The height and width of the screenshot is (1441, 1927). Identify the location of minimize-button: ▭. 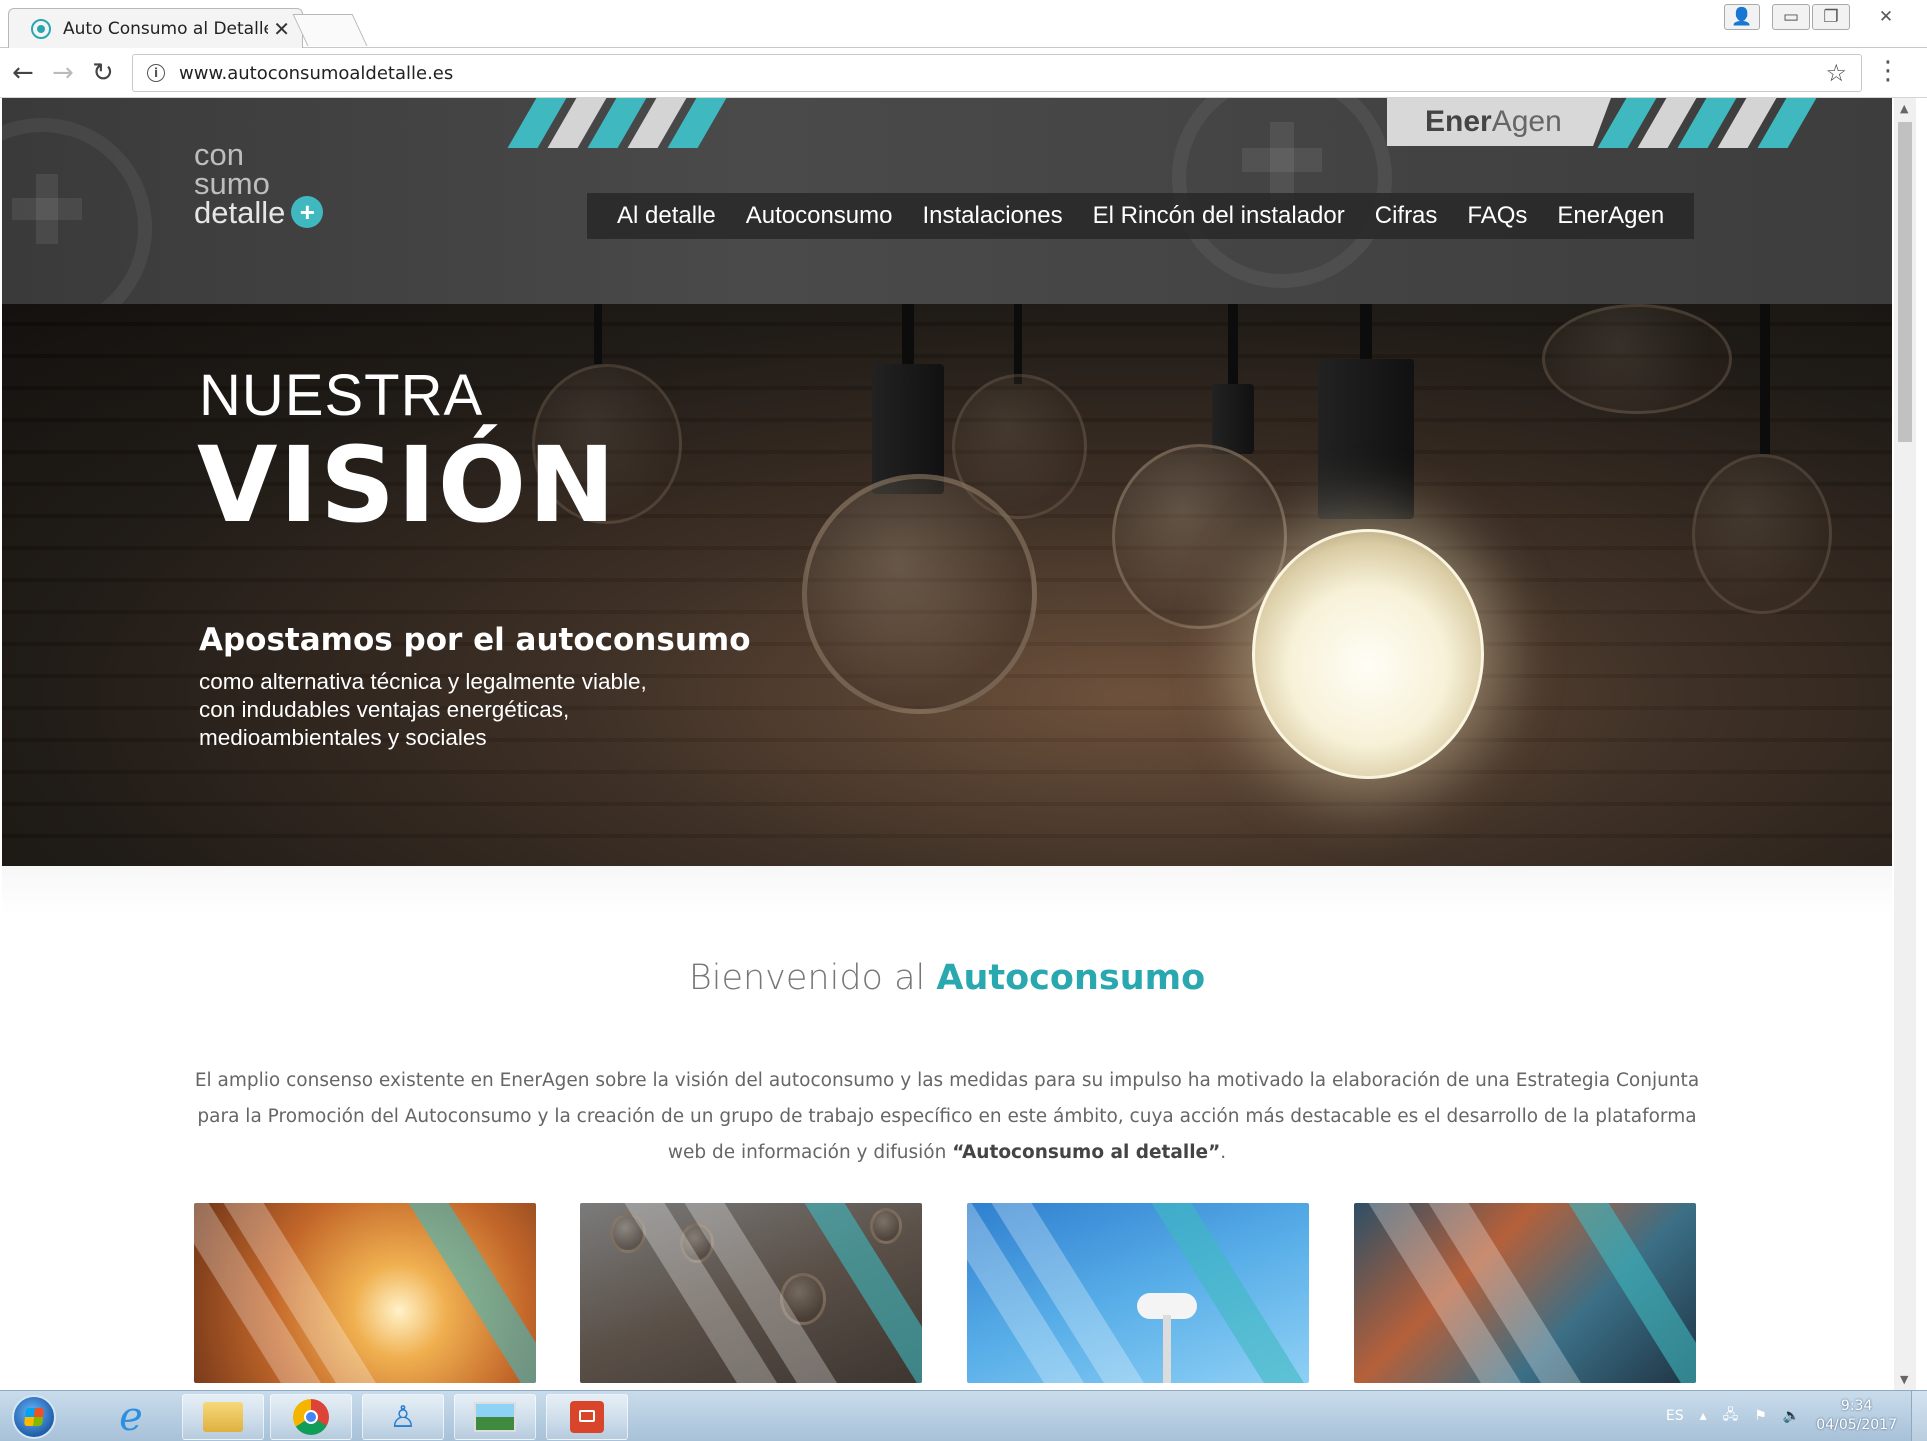
(1791, 17).